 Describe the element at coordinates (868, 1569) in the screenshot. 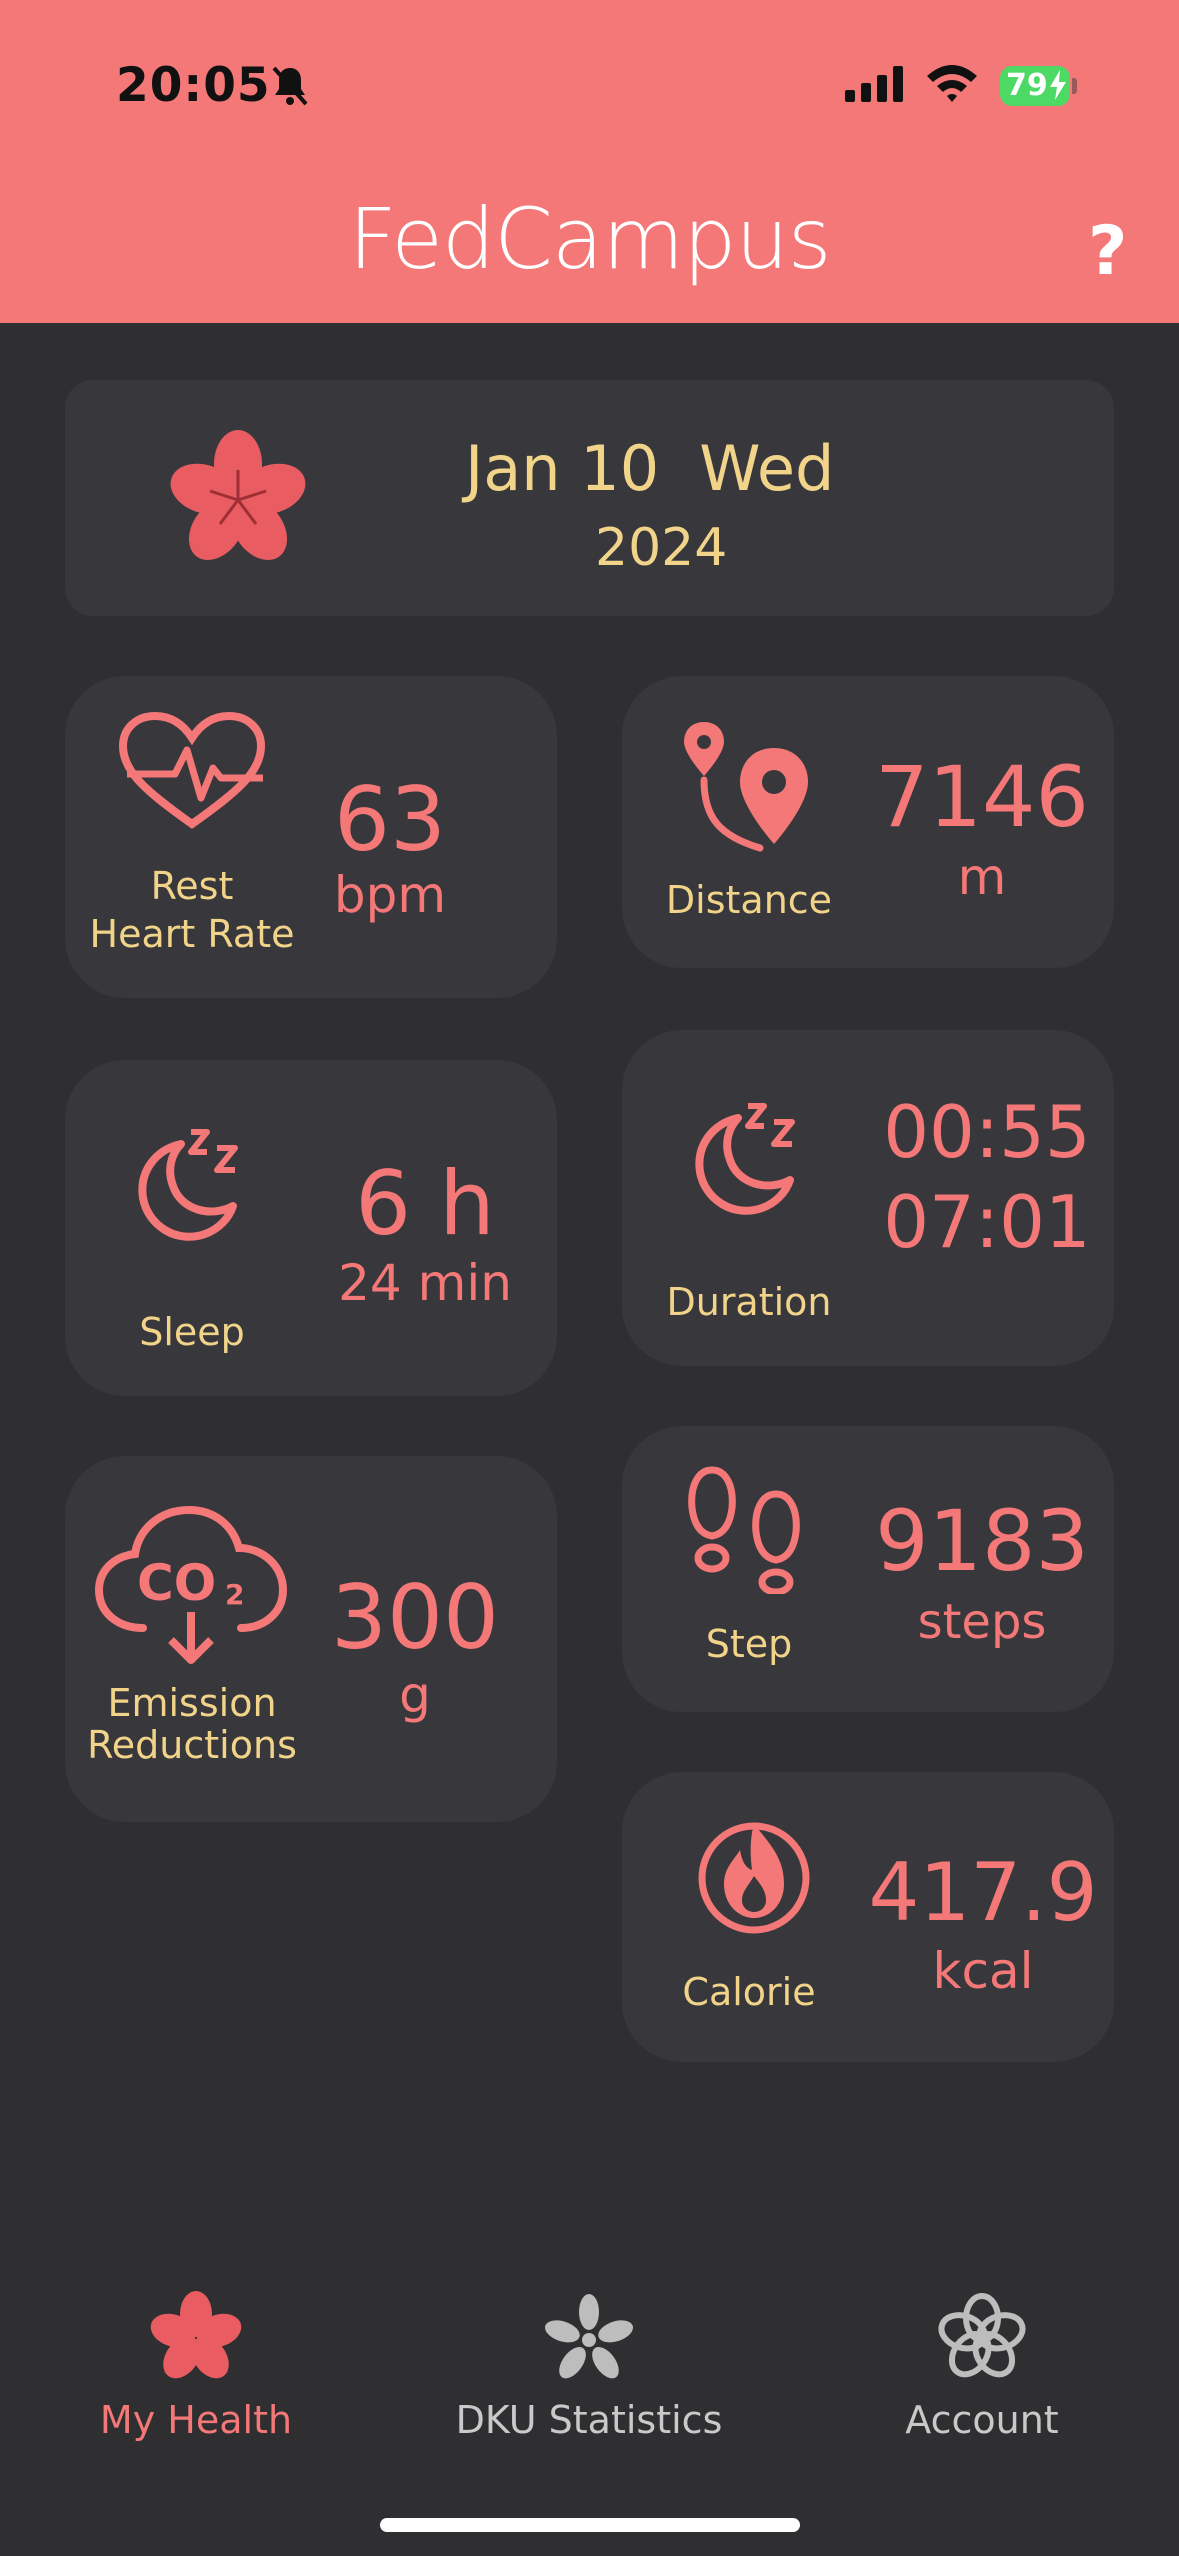

I see `step-card: Step 9183 steps` at that location.